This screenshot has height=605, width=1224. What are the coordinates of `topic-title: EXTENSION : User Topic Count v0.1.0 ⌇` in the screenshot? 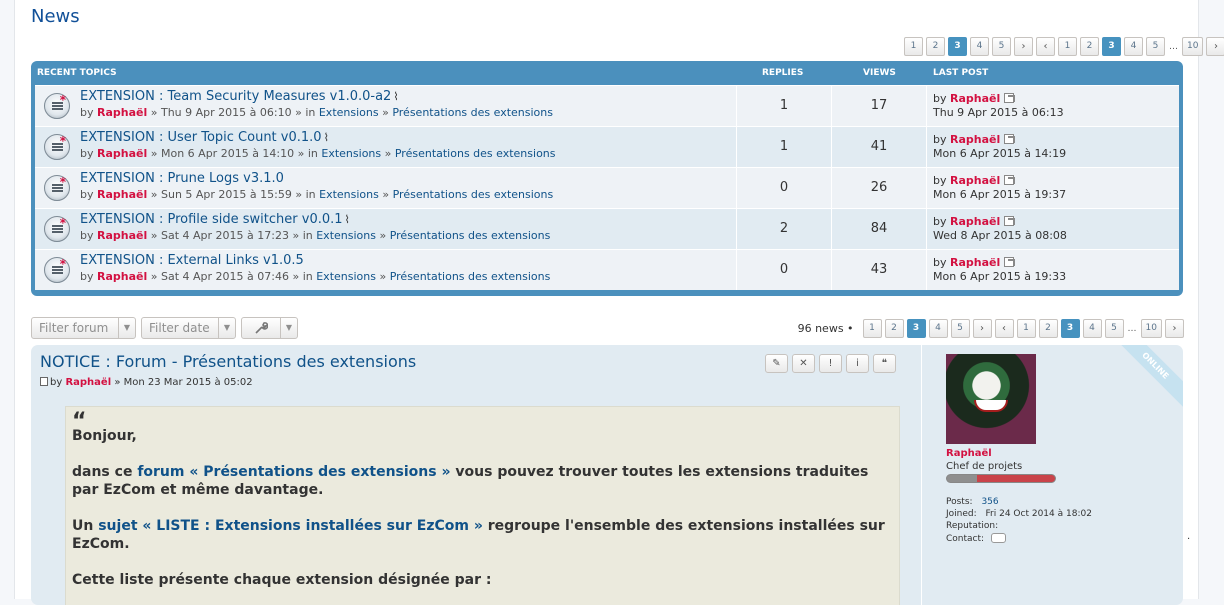 It's located at (204, 137).